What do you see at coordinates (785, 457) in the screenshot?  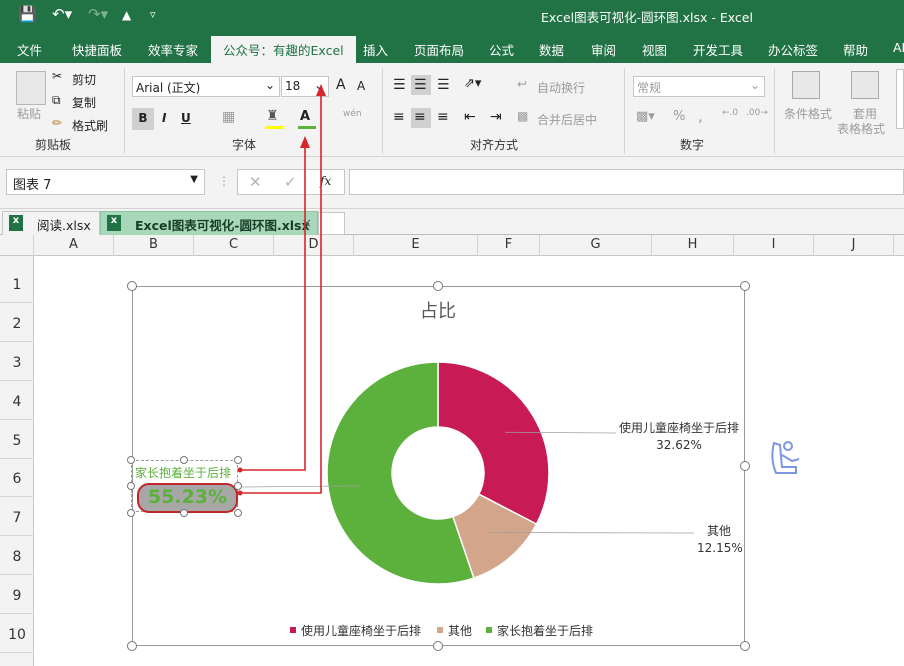 I see `car-seat-icon` at bounding box center [785, 457].